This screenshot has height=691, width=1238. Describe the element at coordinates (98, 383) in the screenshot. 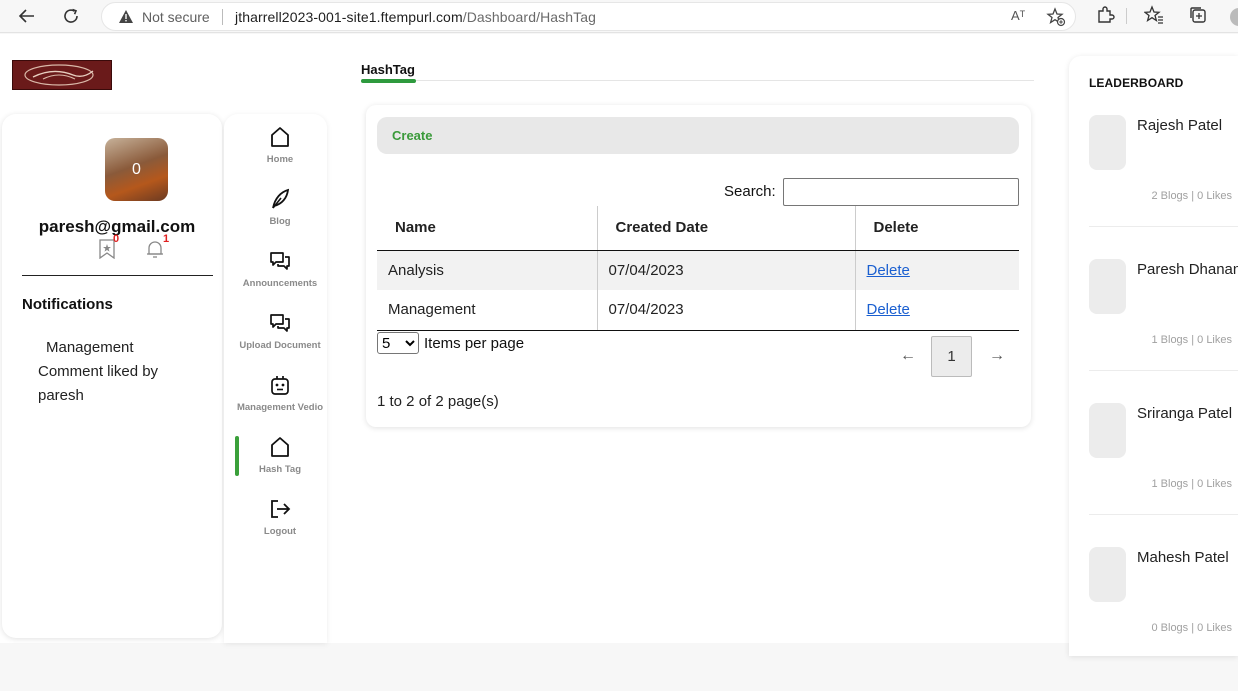

I see `notification-line-2: Comment liked by paresh` at that location.